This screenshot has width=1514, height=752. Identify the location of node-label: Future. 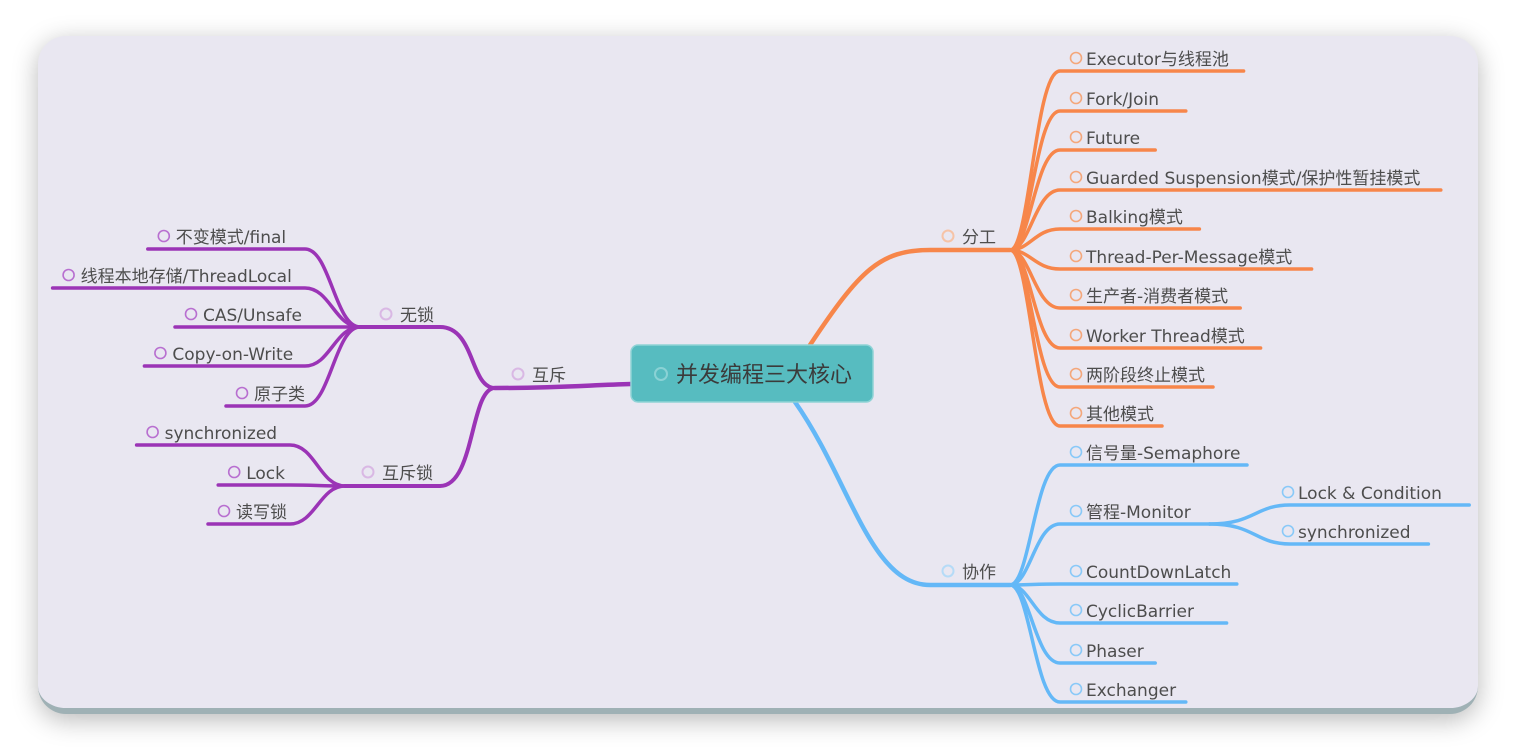
(1113, 139).